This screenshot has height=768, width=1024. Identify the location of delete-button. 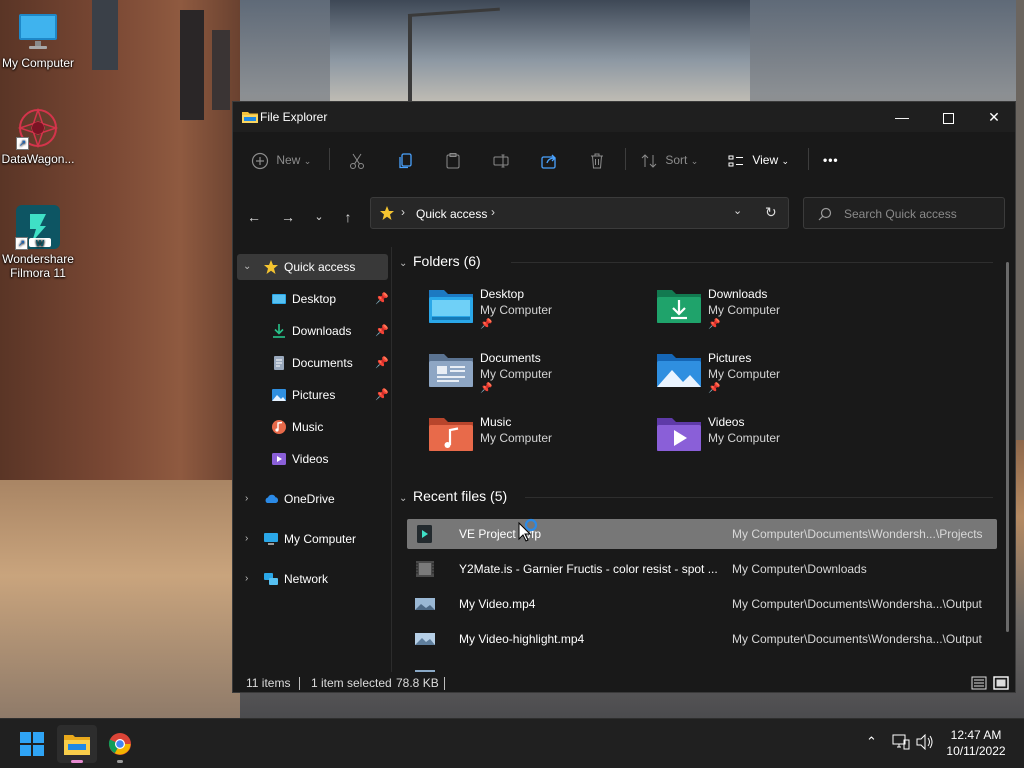
(599, 160).